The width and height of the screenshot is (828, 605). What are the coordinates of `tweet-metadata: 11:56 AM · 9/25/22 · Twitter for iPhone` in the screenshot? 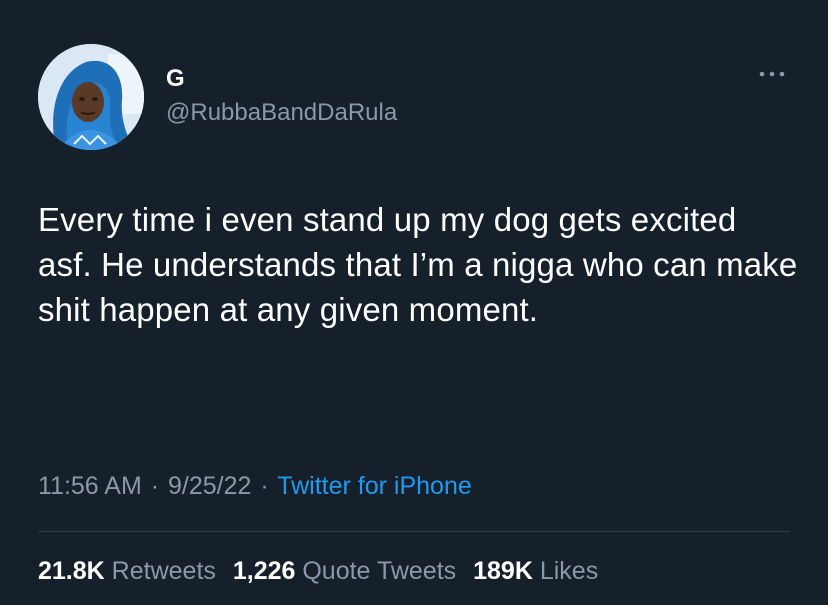 It's located at (255, 486).